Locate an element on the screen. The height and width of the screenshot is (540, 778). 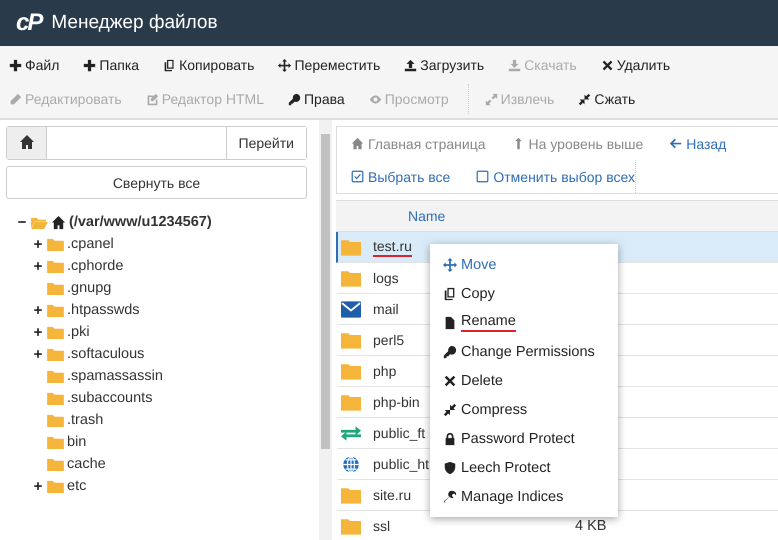
file-name: perl5 is located at coordinates (388, 340).